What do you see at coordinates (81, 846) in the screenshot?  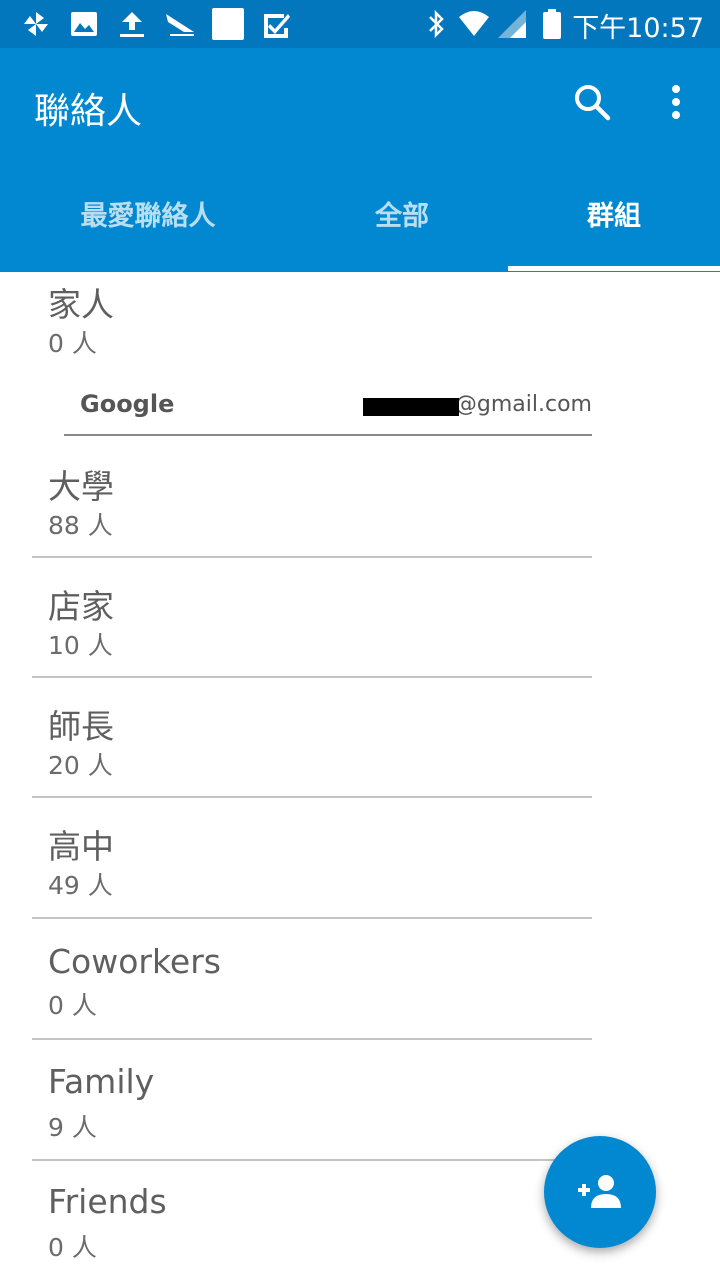 I see `group-name: 高中` at bounding box center [81, 846].